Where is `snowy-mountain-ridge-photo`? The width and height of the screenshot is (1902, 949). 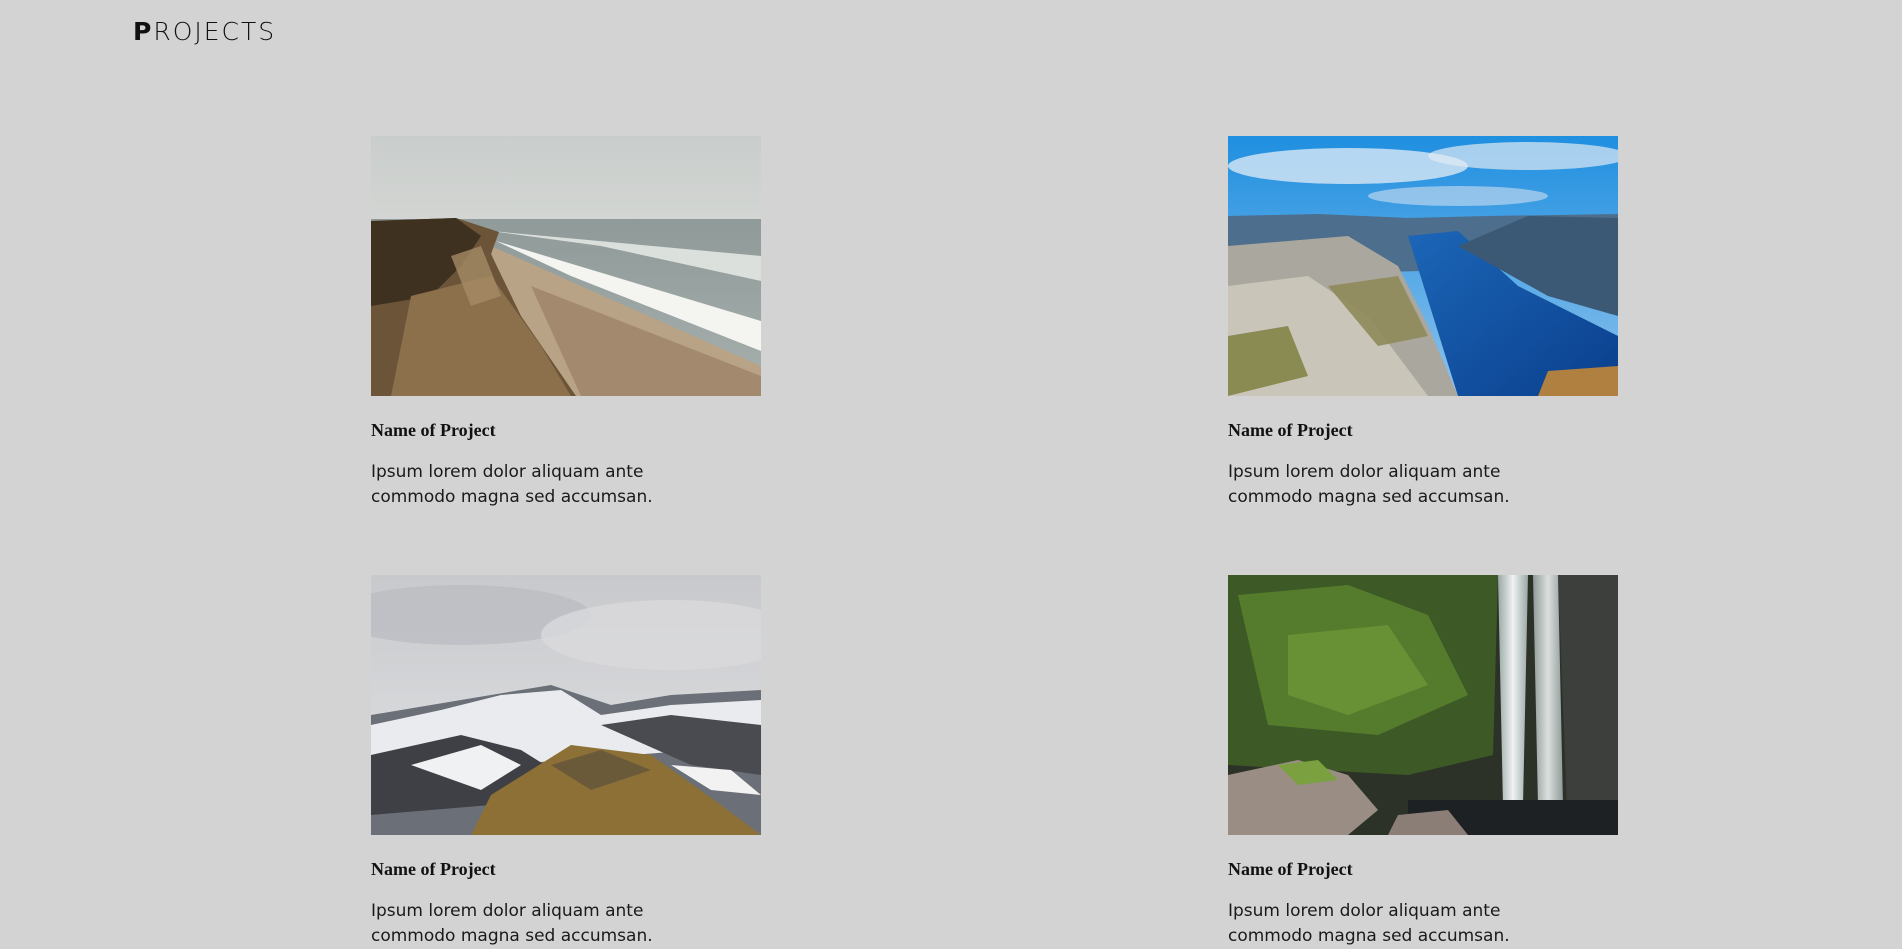
snowy-mountain-ridge-photo is located at coordinates (566, 705).